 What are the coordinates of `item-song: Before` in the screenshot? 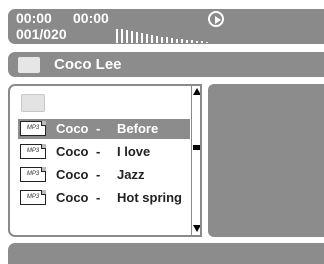 It's located at (138, 128).